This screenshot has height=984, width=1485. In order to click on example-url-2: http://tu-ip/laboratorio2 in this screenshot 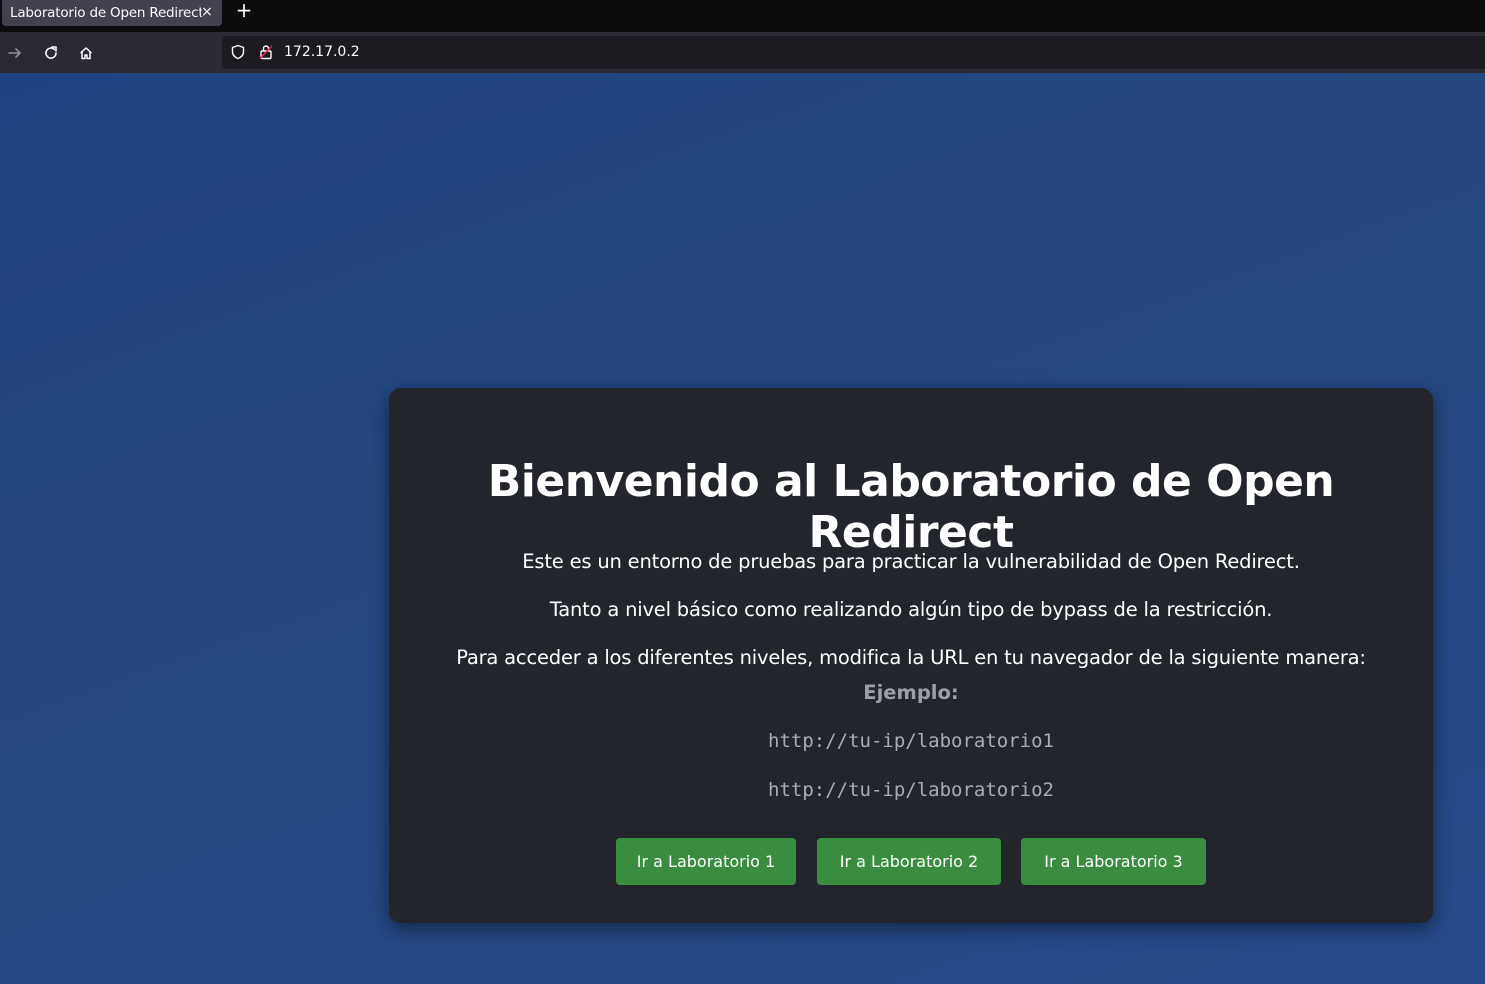, I will do `click(911, 790)`.